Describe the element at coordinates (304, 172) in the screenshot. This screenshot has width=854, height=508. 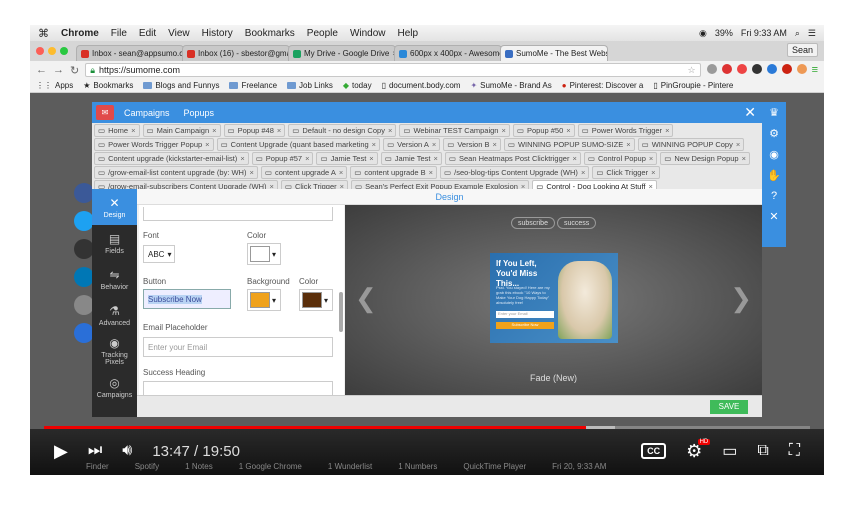
I see `popup-tab: ▭ content upgrade A ×` at that location.